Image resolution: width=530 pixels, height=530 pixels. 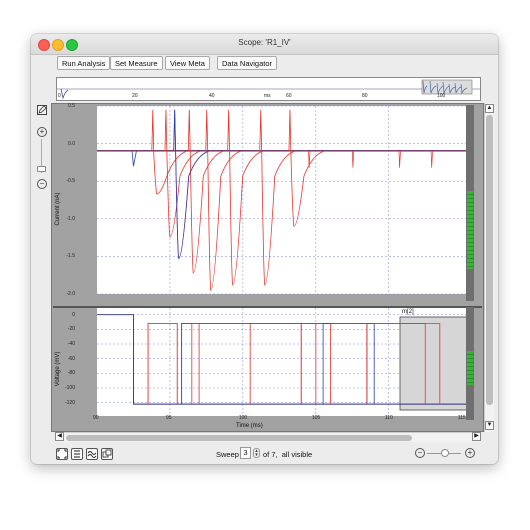 What do you see at coordinates (212, 96) in the screenshot?
I see `overview-tick-40: 40` at bounding box center [212, 96].